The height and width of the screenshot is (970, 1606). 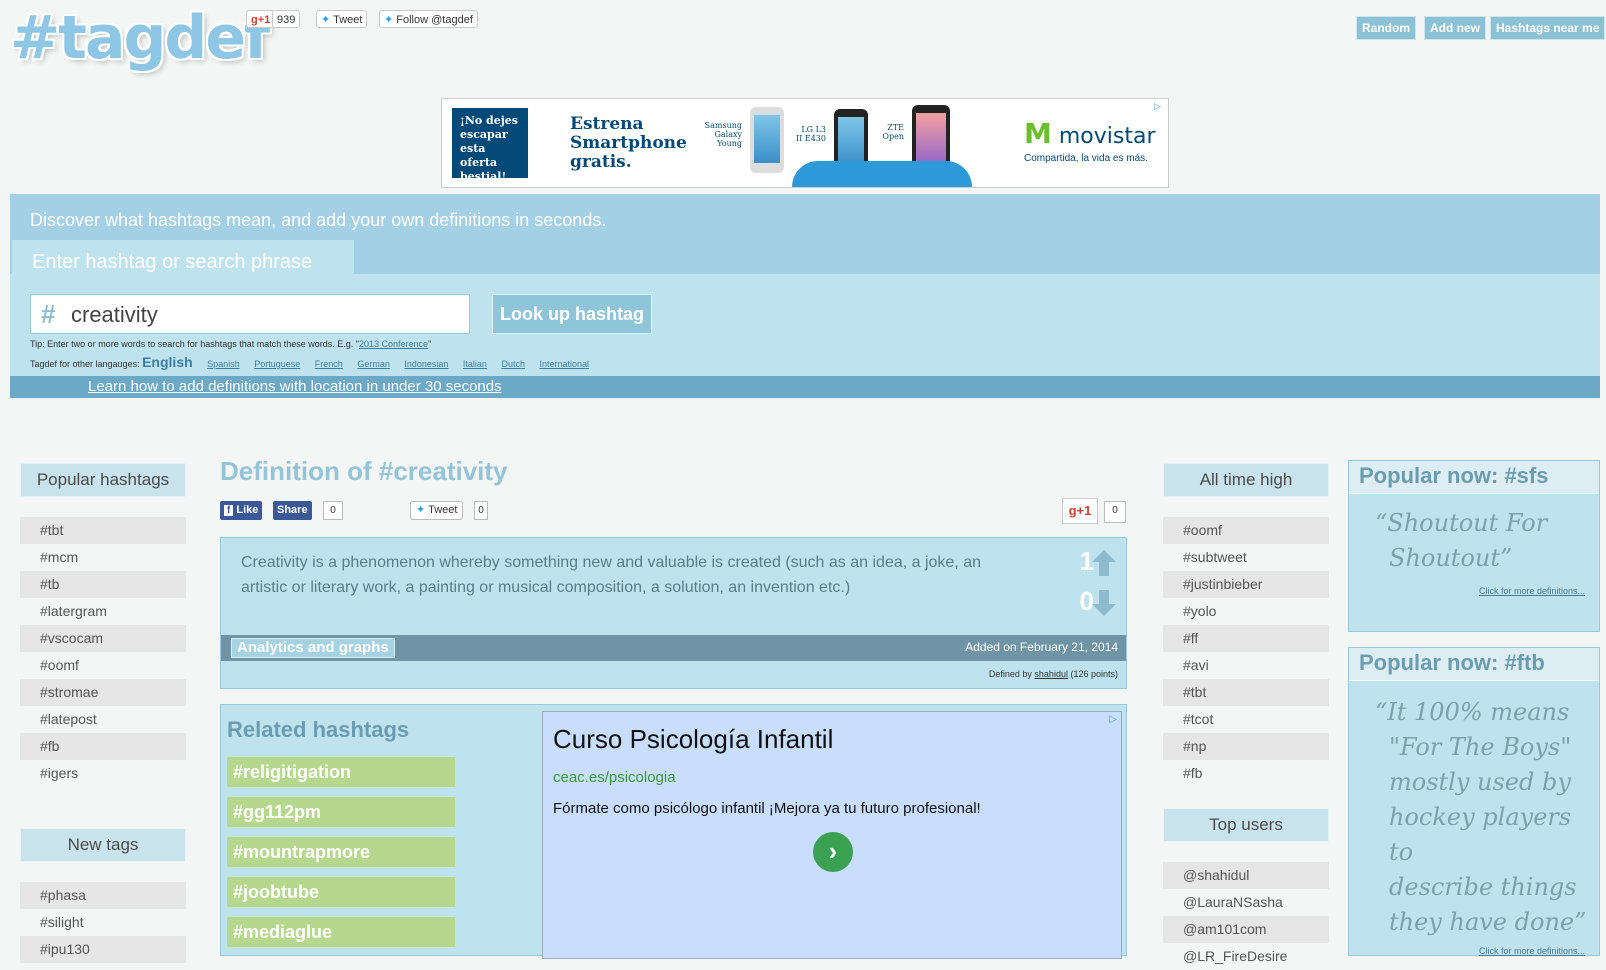 What do you see at coordinates (1246, 665) in the screenshot?
I see `list-item: #avi` at bounding box center [1246, 665].